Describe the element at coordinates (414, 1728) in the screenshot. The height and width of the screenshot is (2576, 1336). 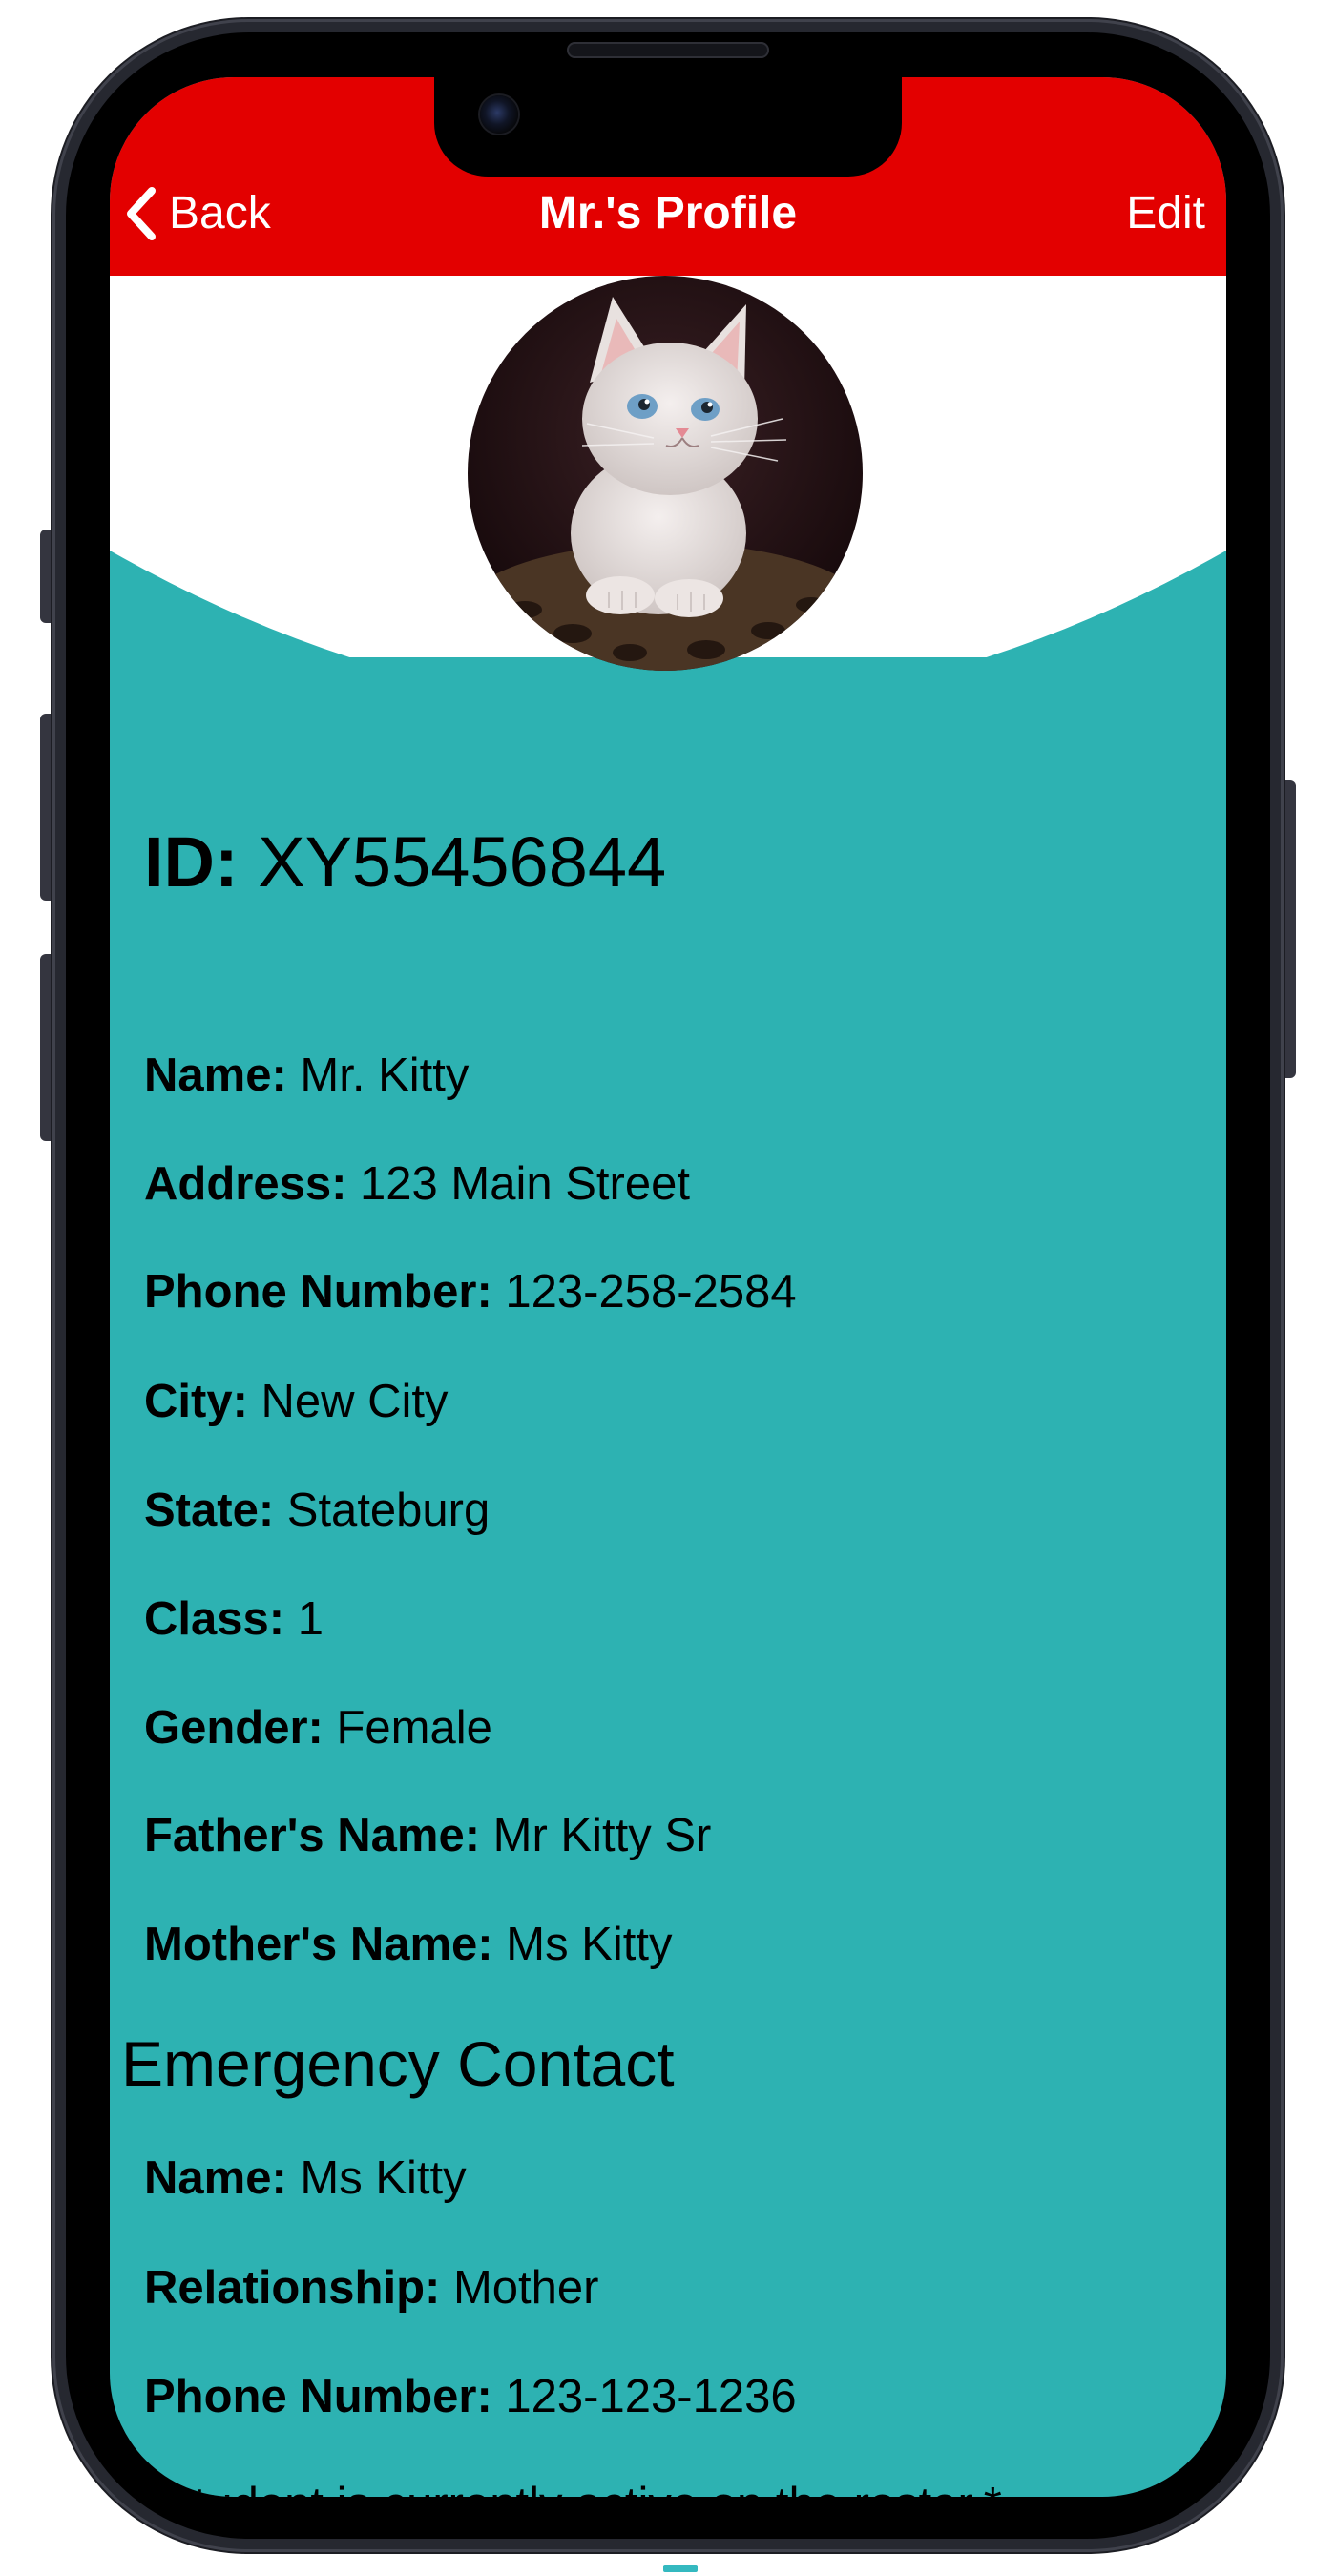
I see `field-value: Female` at that location.